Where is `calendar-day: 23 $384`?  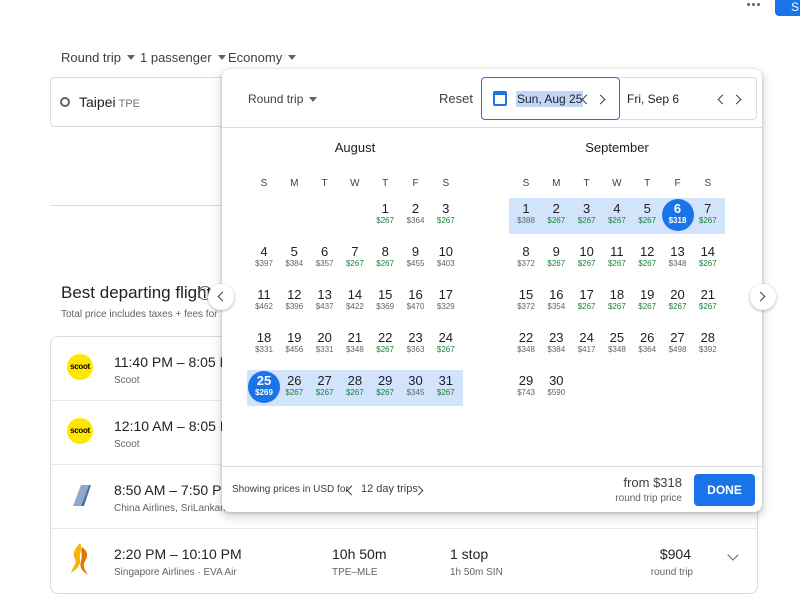 calendar-day: 23 $384 is located at coordinates (556, 344).